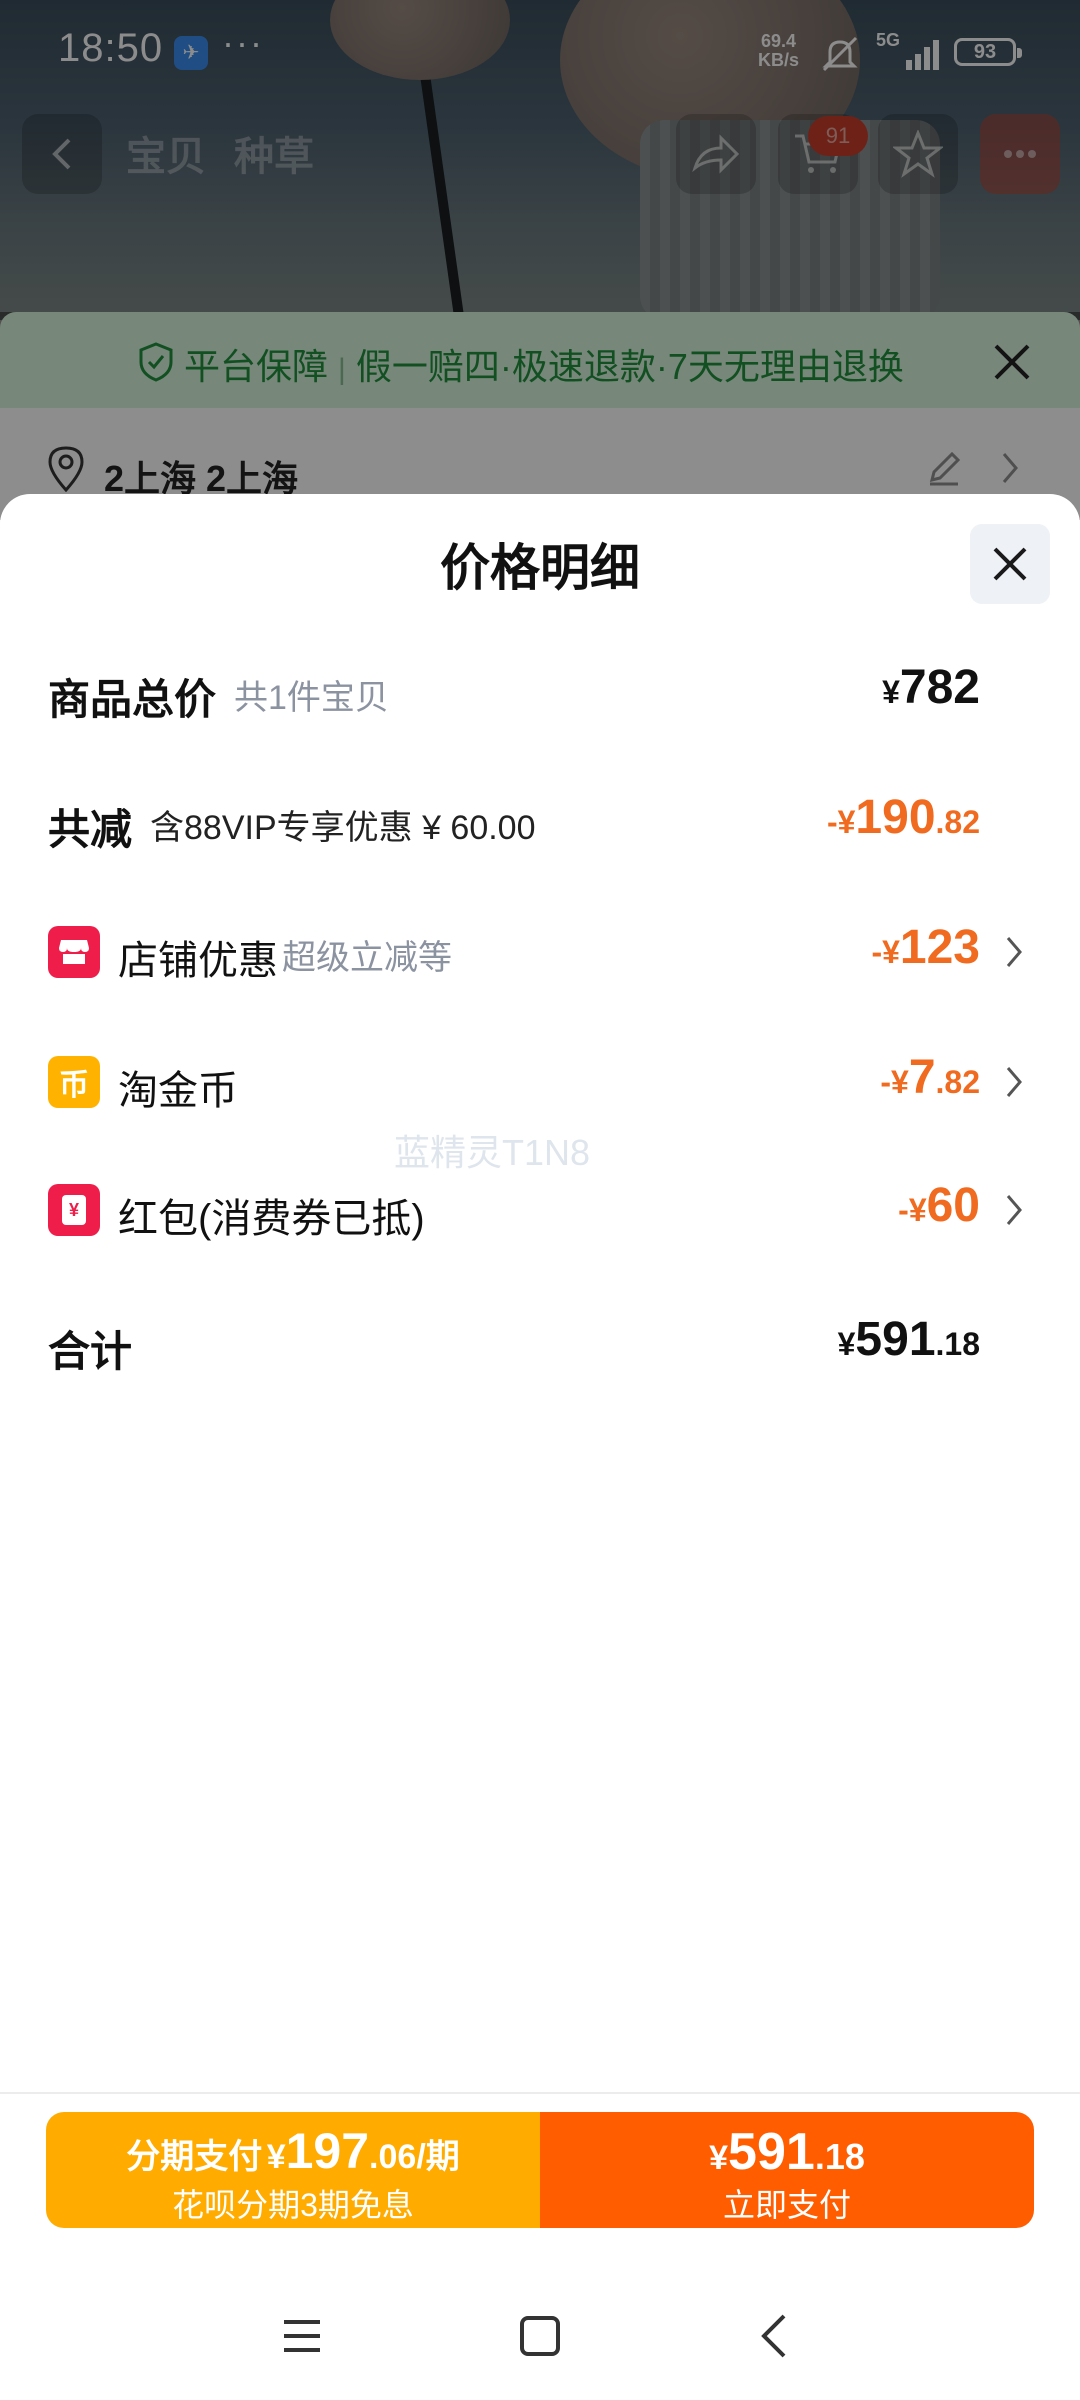  I want to click on discount-amount: -¥190.82, so click(903, 817).